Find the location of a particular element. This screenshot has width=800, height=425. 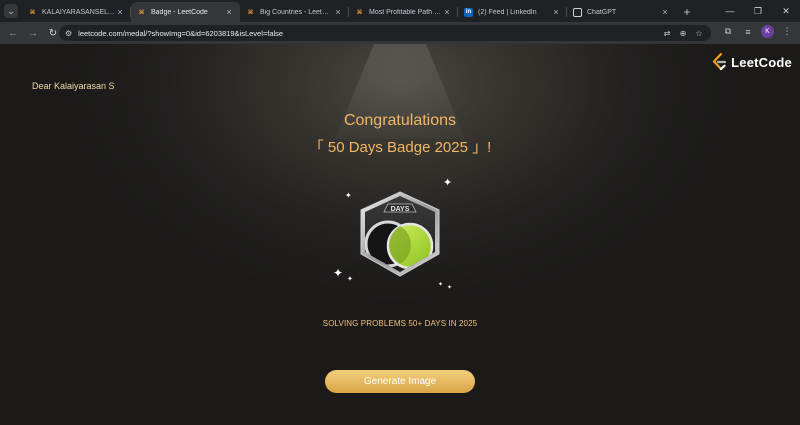

tab-label: Big Countries - LeetCode is located at coordinates (296, 12).